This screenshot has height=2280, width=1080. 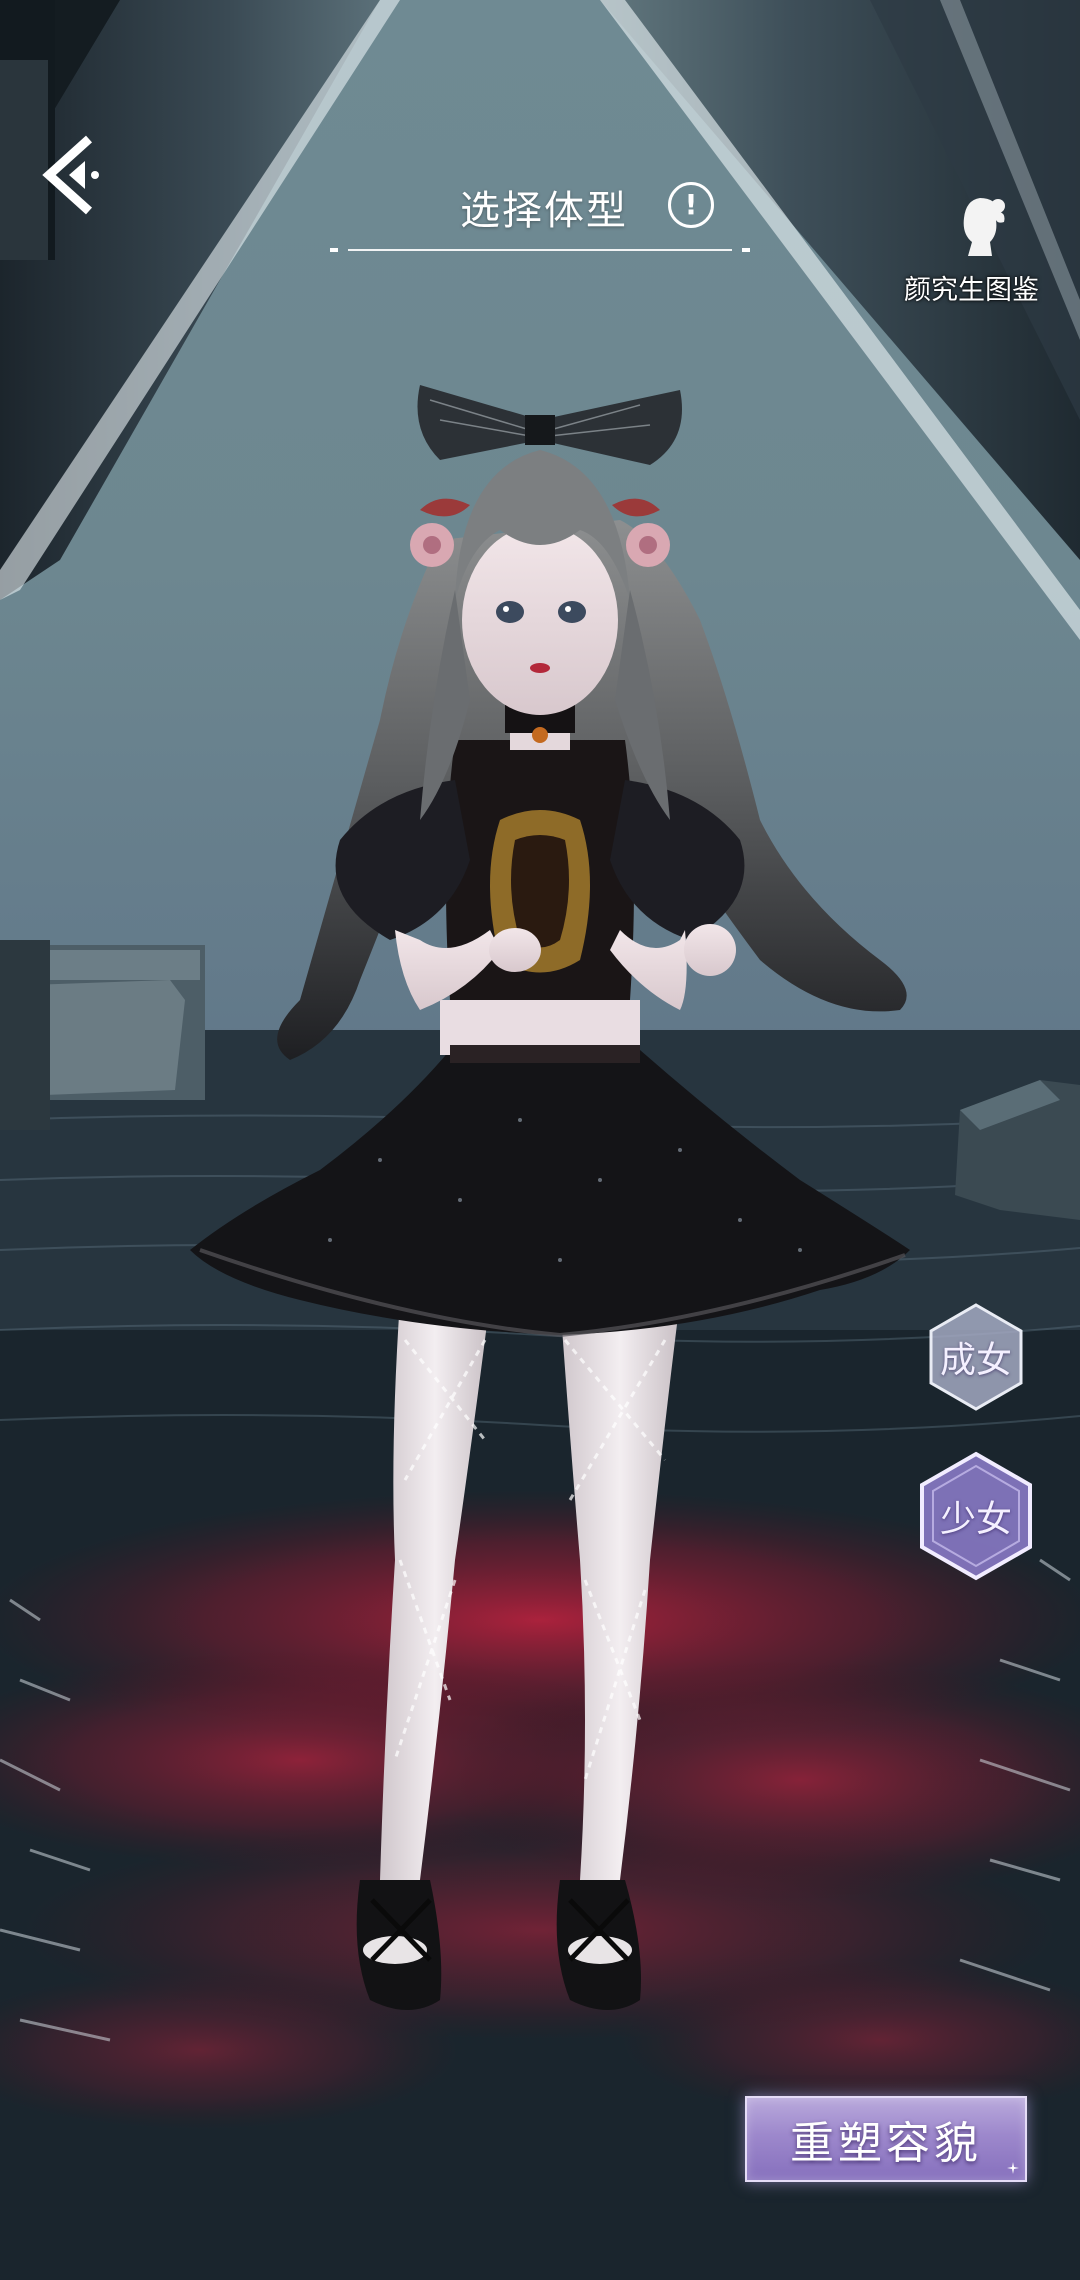 What do you see at coordinates (971, 290) in the screenshot?
I see `codex-label: 颜究生图鉴` at bounding box center [971, 290].